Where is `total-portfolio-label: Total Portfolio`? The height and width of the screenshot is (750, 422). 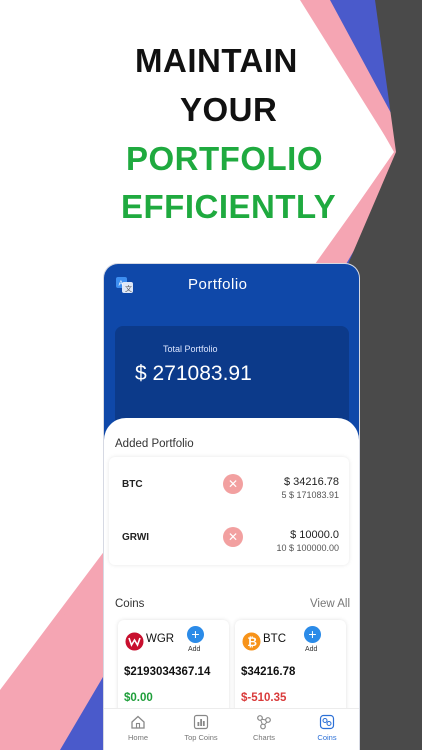
total-portfolio-label: Total Portfolio is located at coordinates (190, 349).